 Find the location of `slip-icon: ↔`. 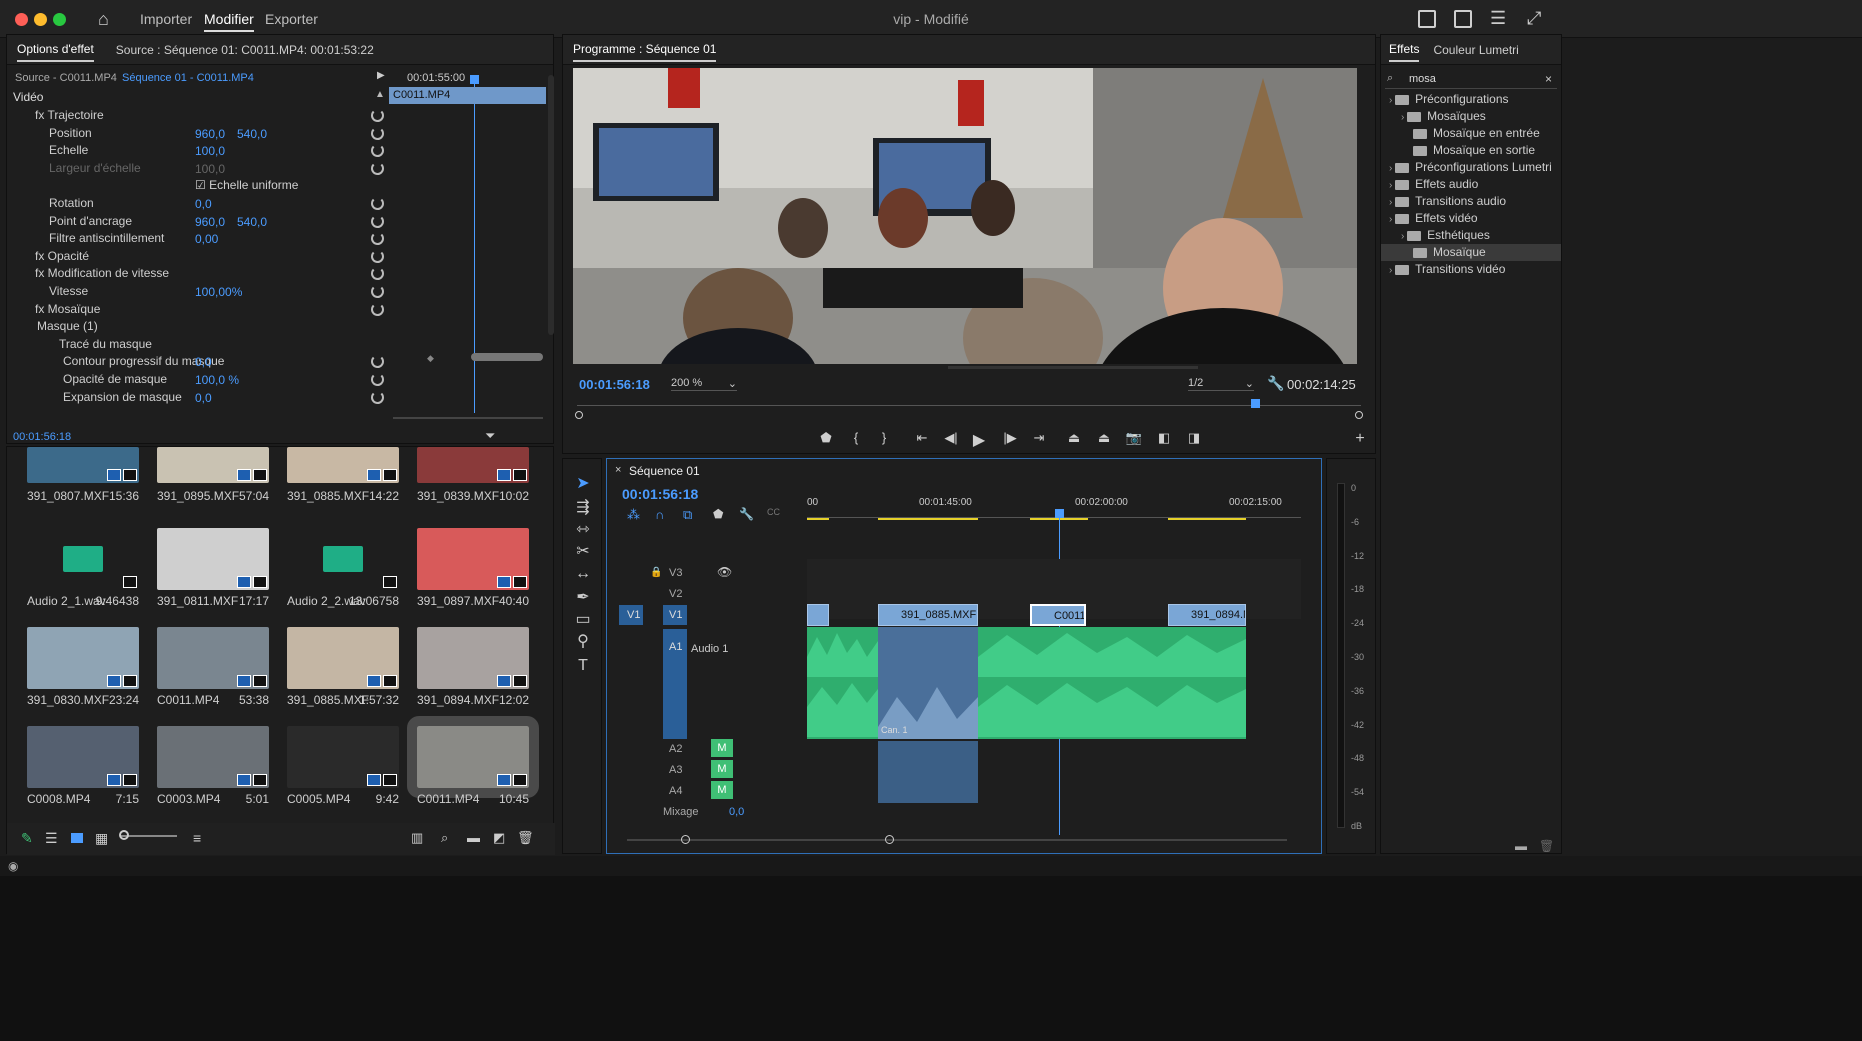

slip-icon: ↔ is located at coordinates (583, 574).